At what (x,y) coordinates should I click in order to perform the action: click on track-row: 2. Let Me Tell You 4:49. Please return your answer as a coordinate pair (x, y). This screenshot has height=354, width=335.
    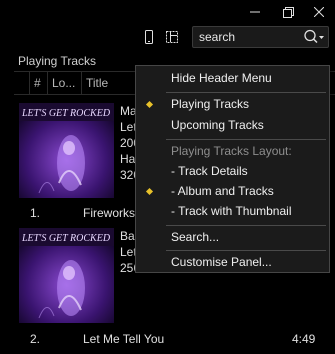
    Looking at the image, I should click on (174, 339).